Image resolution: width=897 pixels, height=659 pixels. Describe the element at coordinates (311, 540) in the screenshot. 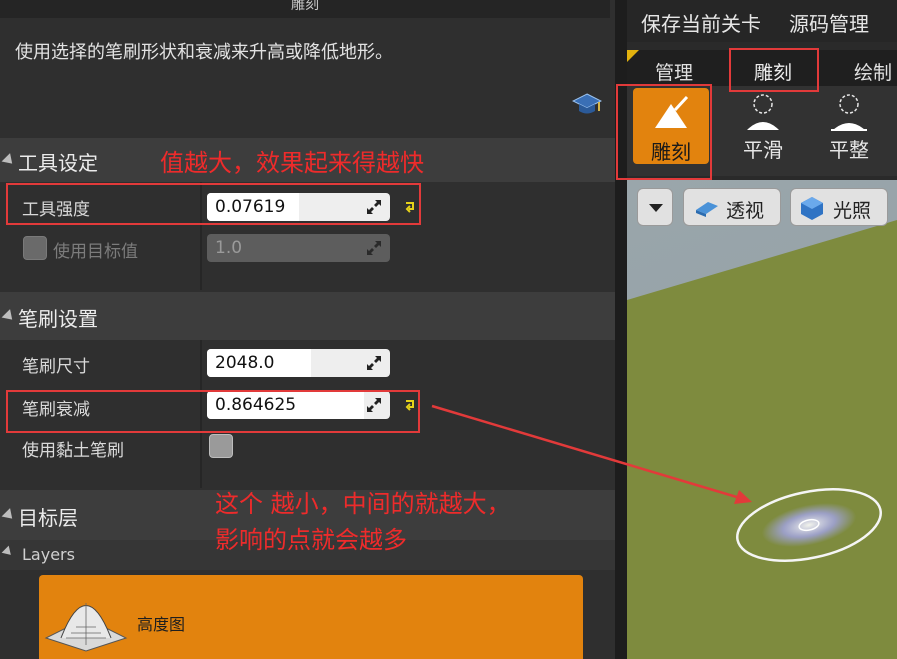

I see `falloff-annotation-line2: 影响的点就会越多` at that location.